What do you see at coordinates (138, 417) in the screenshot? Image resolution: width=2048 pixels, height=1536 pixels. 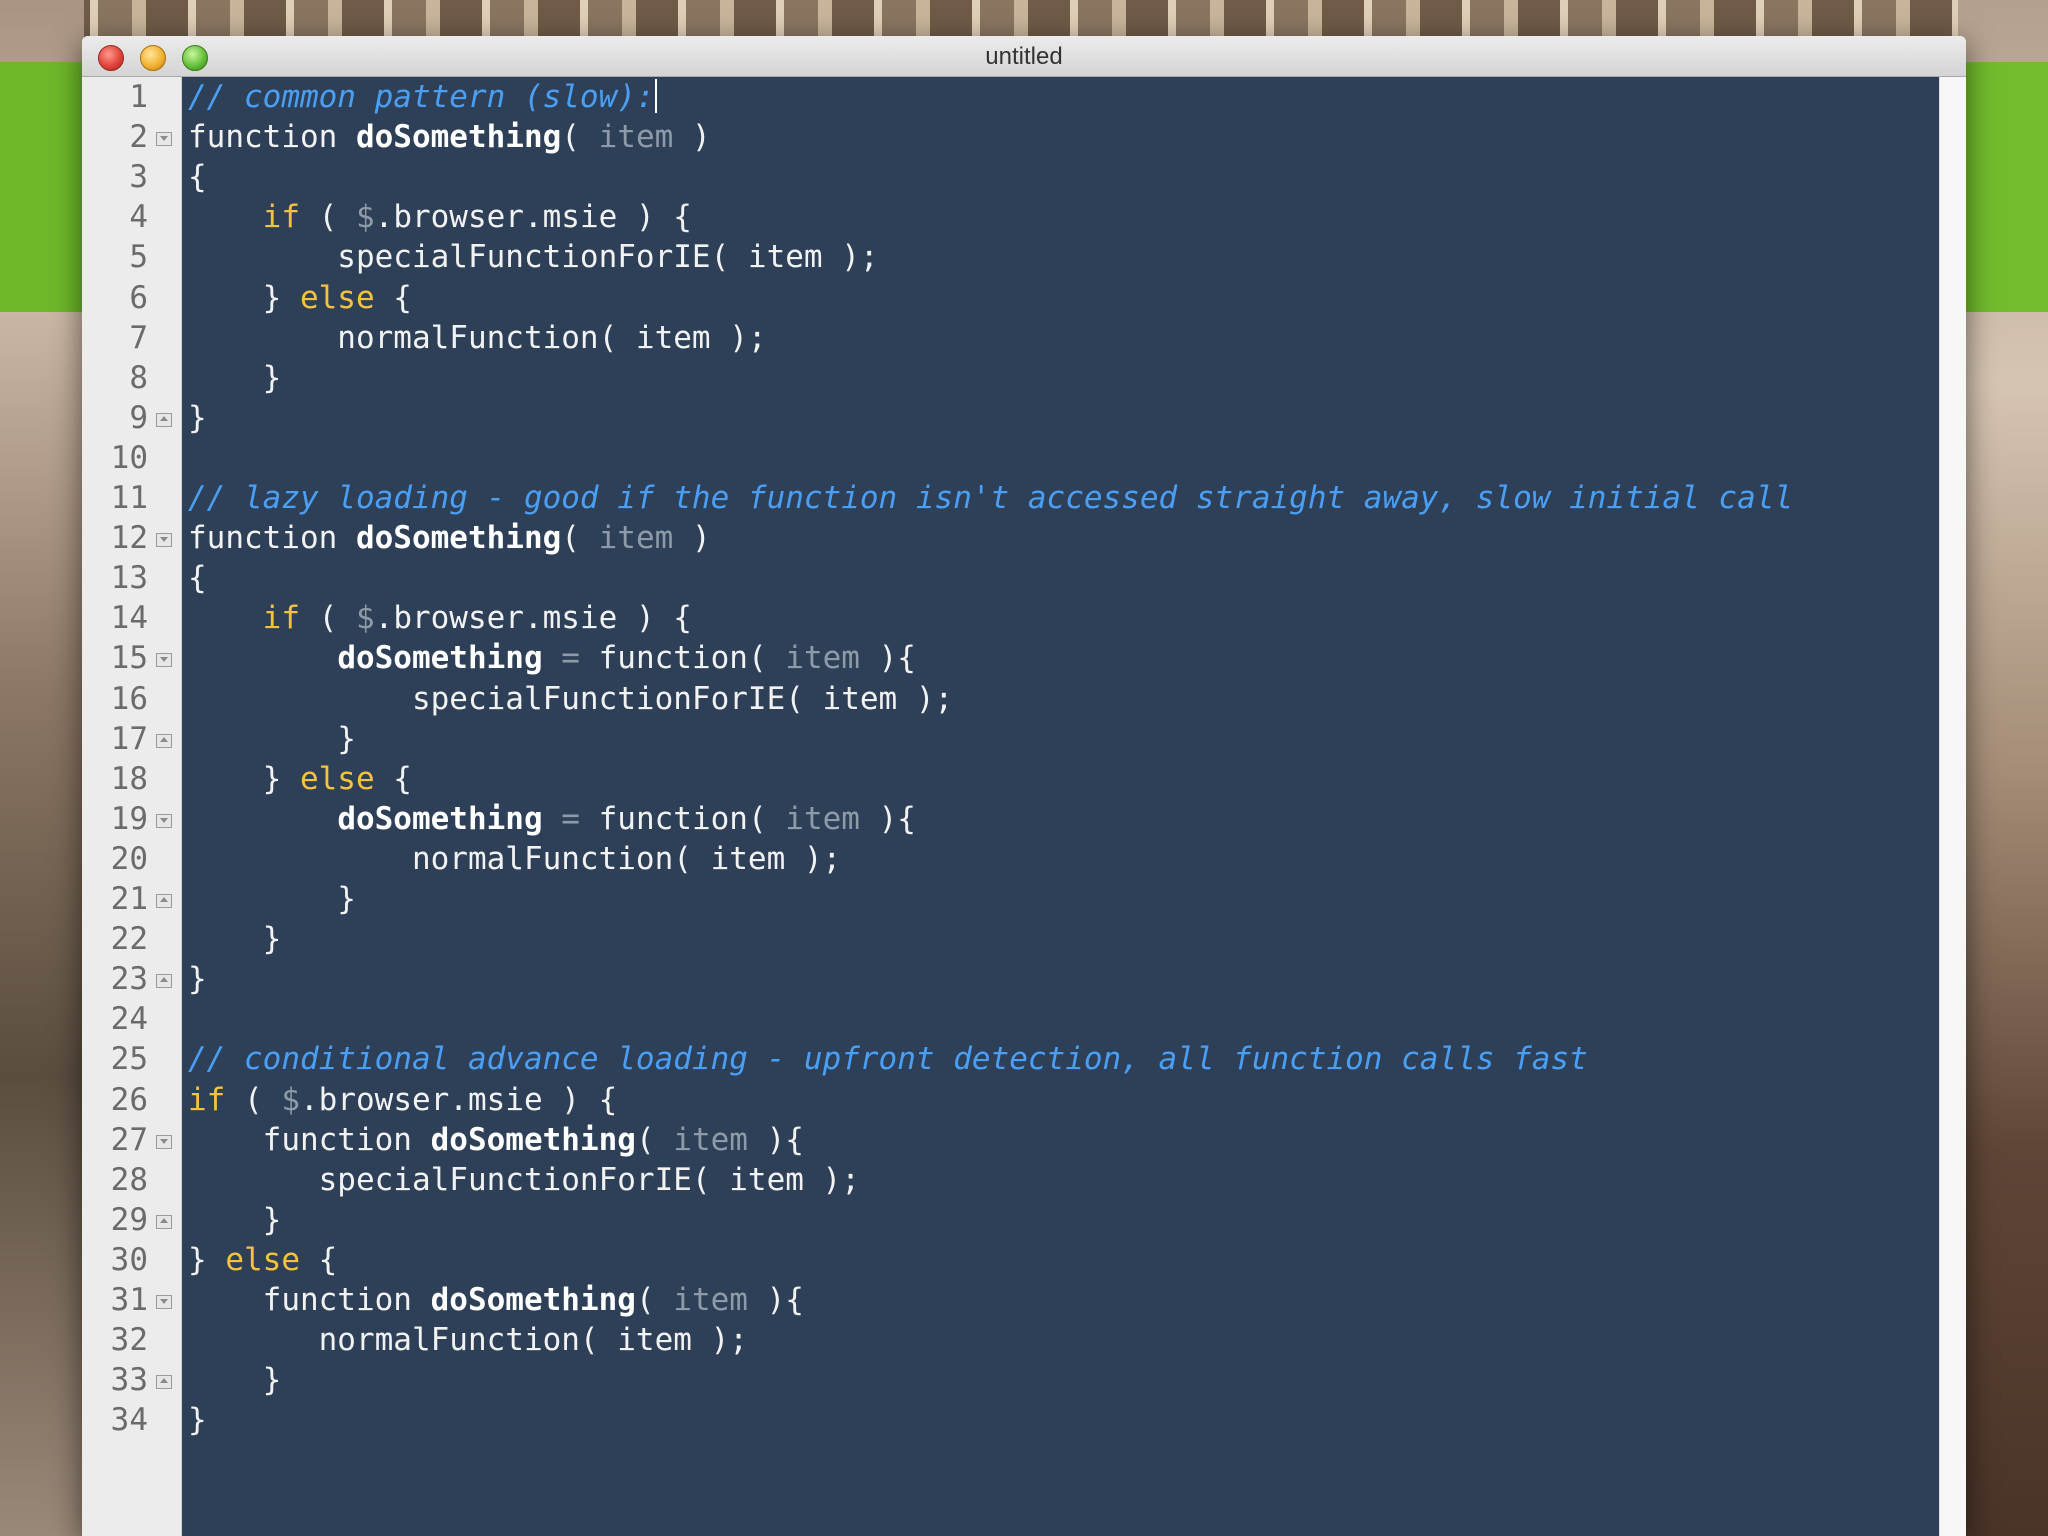 I see `line-number: 9` at bounding box center [138, 417].